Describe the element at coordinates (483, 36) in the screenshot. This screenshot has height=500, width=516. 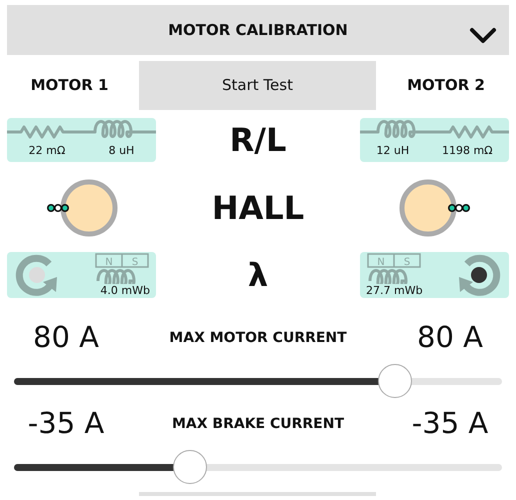
I see `chevron-down-icon` at that location.